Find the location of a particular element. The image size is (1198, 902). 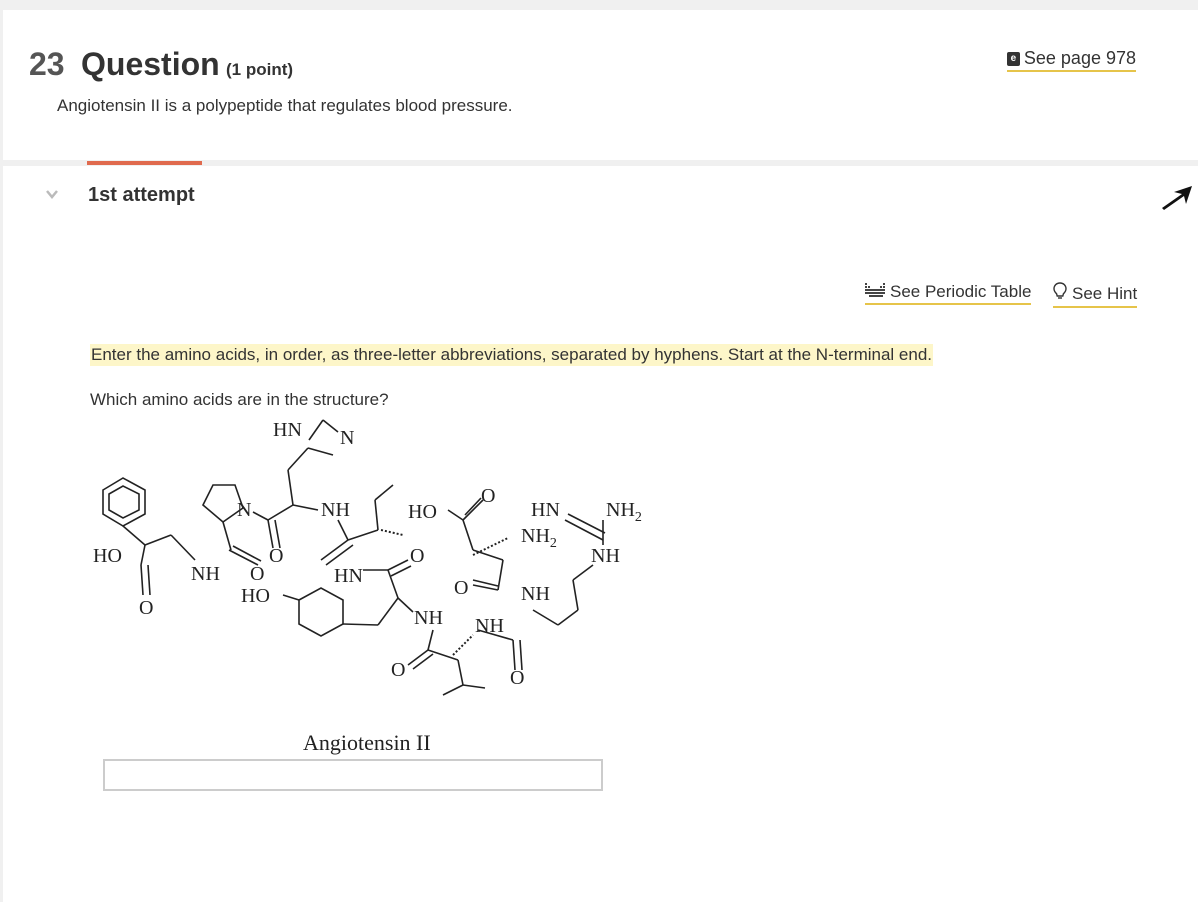

see-page-link: e See page 978 is located at coordinates (1071, 60).